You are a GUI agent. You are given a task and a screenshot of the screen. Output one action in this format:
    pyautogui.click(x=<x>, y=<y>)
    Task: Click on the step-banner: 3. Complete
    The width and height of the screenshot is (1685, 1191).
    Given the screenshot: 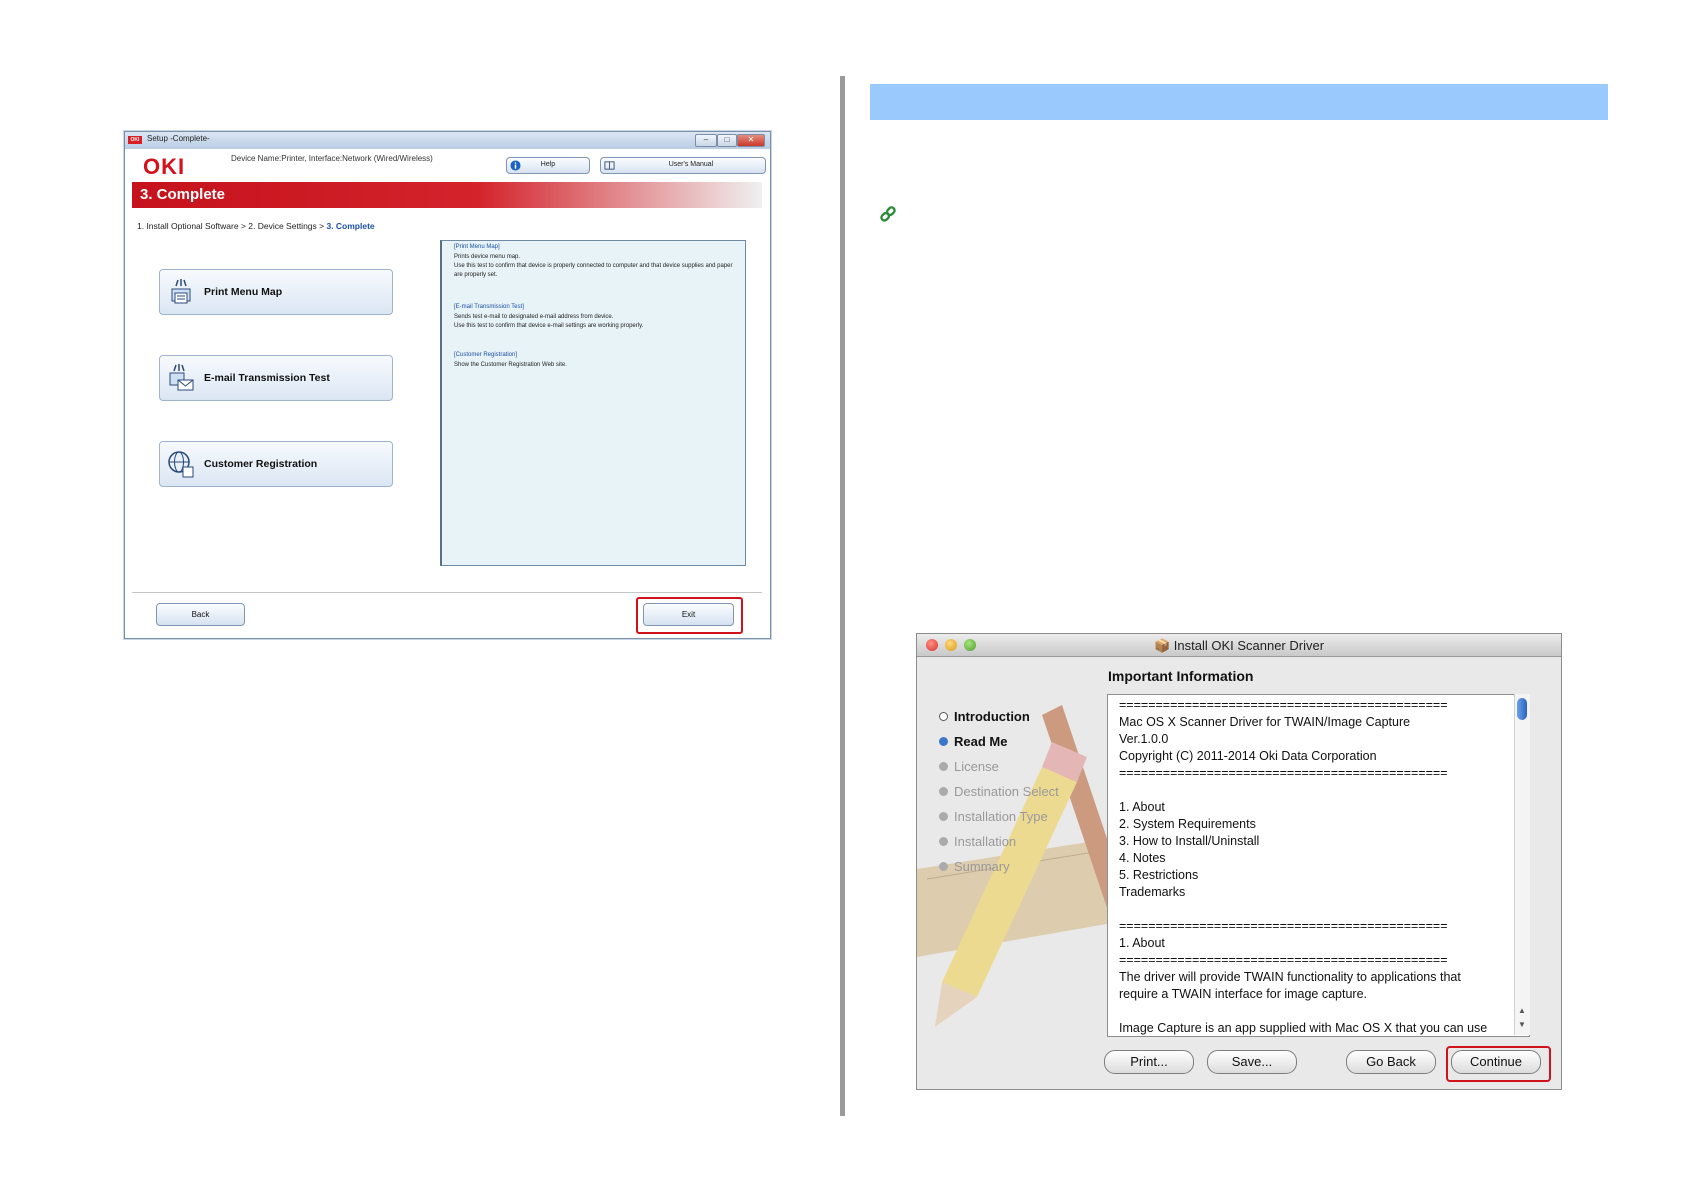 What is the action you would take?
    pyautogui.click(x=447, y=195)
    